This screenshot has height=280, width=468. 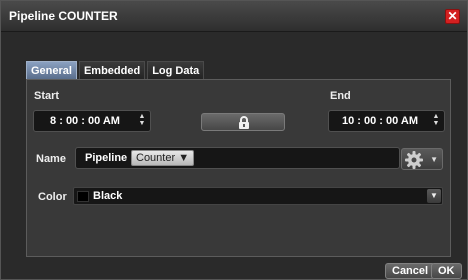 I want to click on pipeline-prefix: Pipeline, so click(x=106, y=158).